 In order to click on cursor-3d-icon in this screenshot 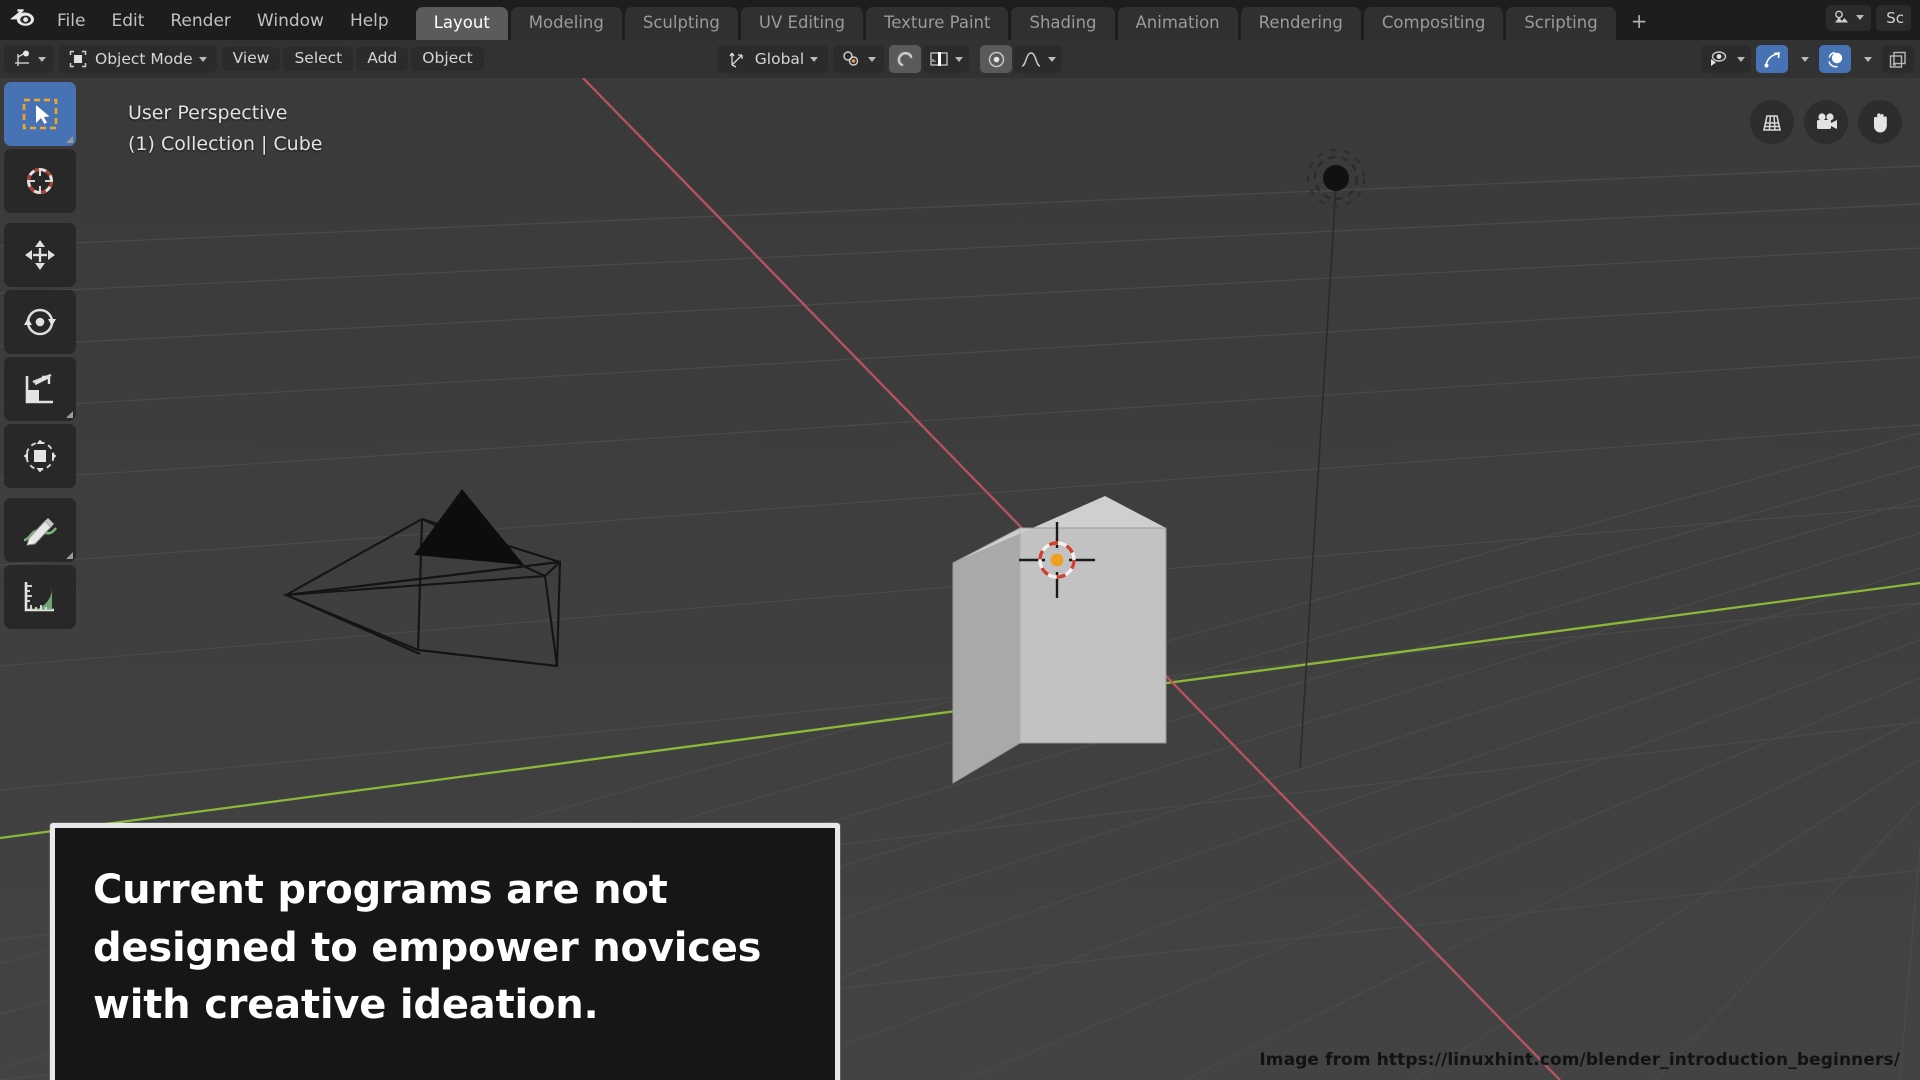, I will do `click(40, 181)`.